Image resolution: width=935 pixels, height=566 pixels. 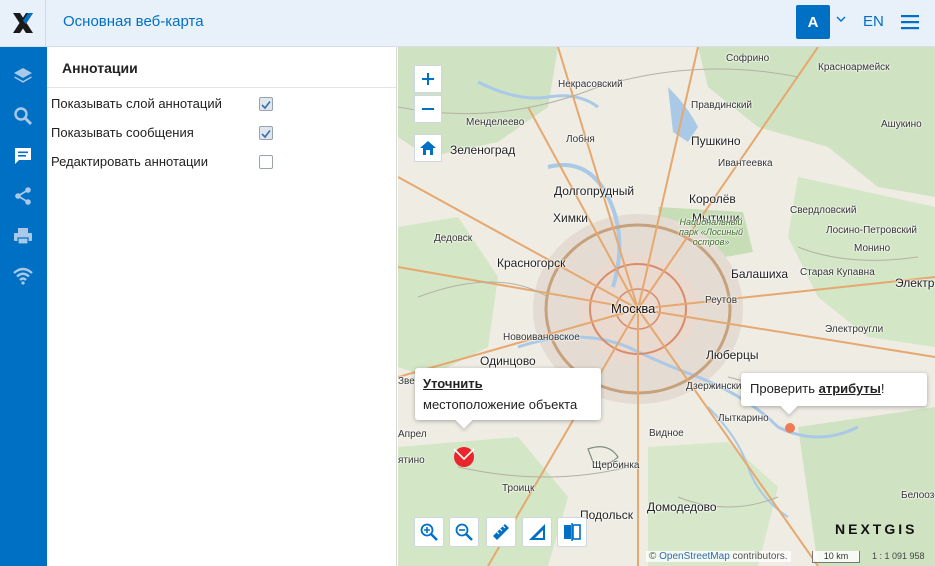 I want to click on hamburger-menu-icon, so click(x=910, y=22).